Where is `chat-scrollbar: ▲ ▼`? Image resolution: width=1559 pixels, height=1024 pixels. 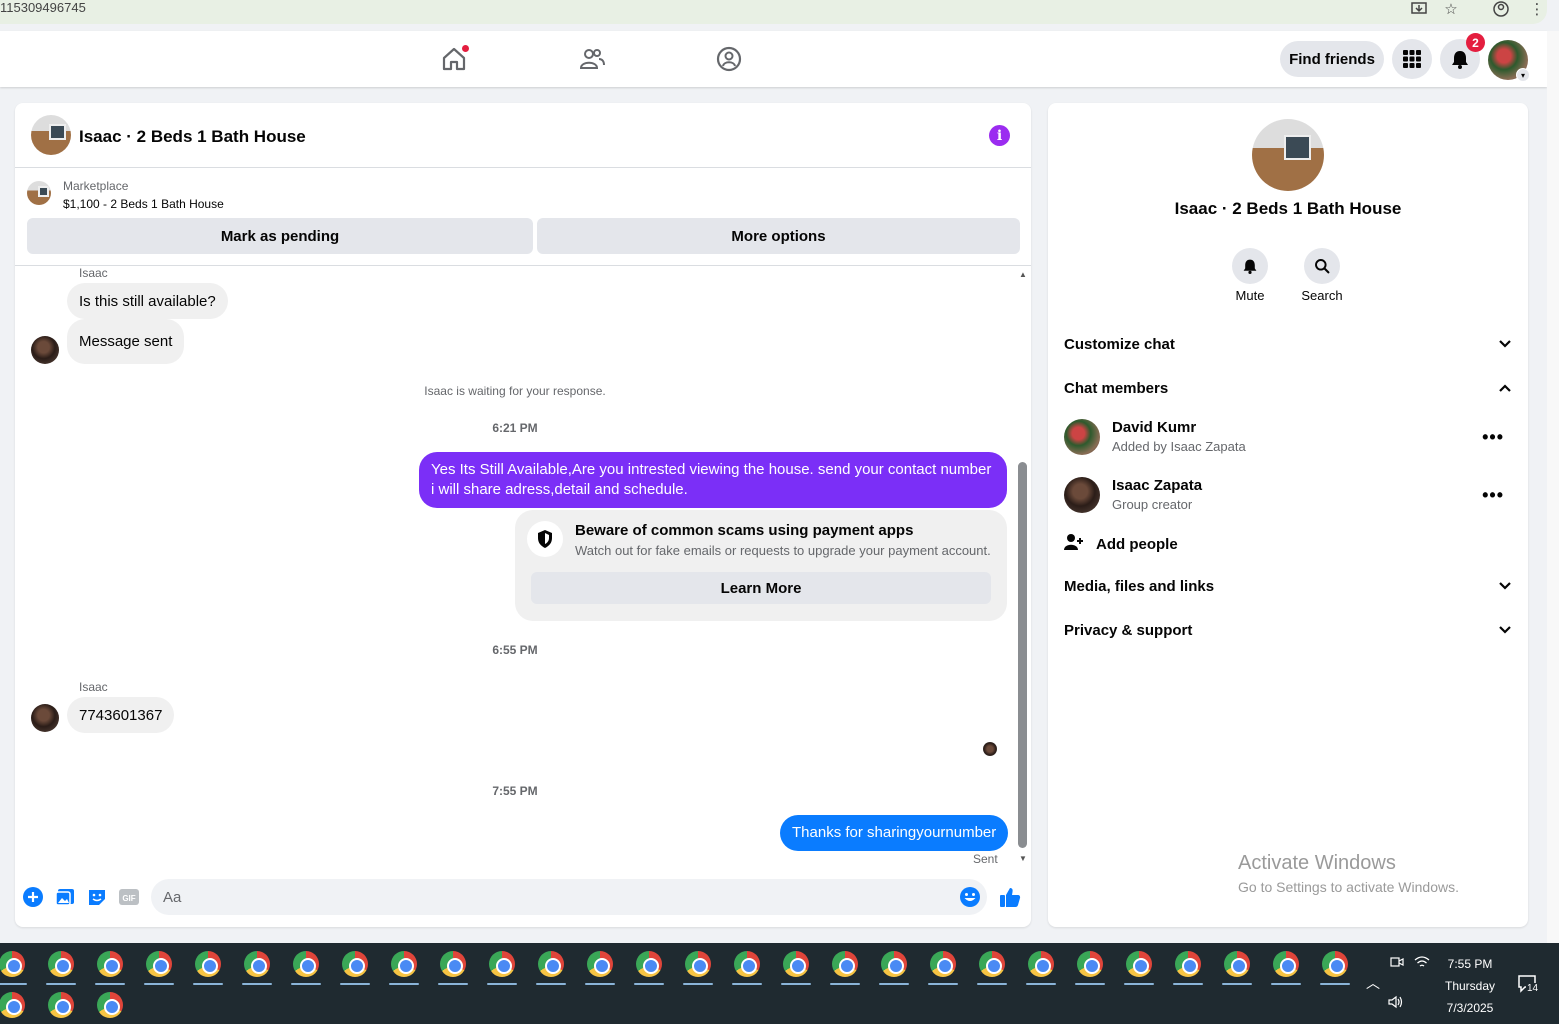 chat-scrollbar: ▲ ▼ is located at coordinates (1023, 566).